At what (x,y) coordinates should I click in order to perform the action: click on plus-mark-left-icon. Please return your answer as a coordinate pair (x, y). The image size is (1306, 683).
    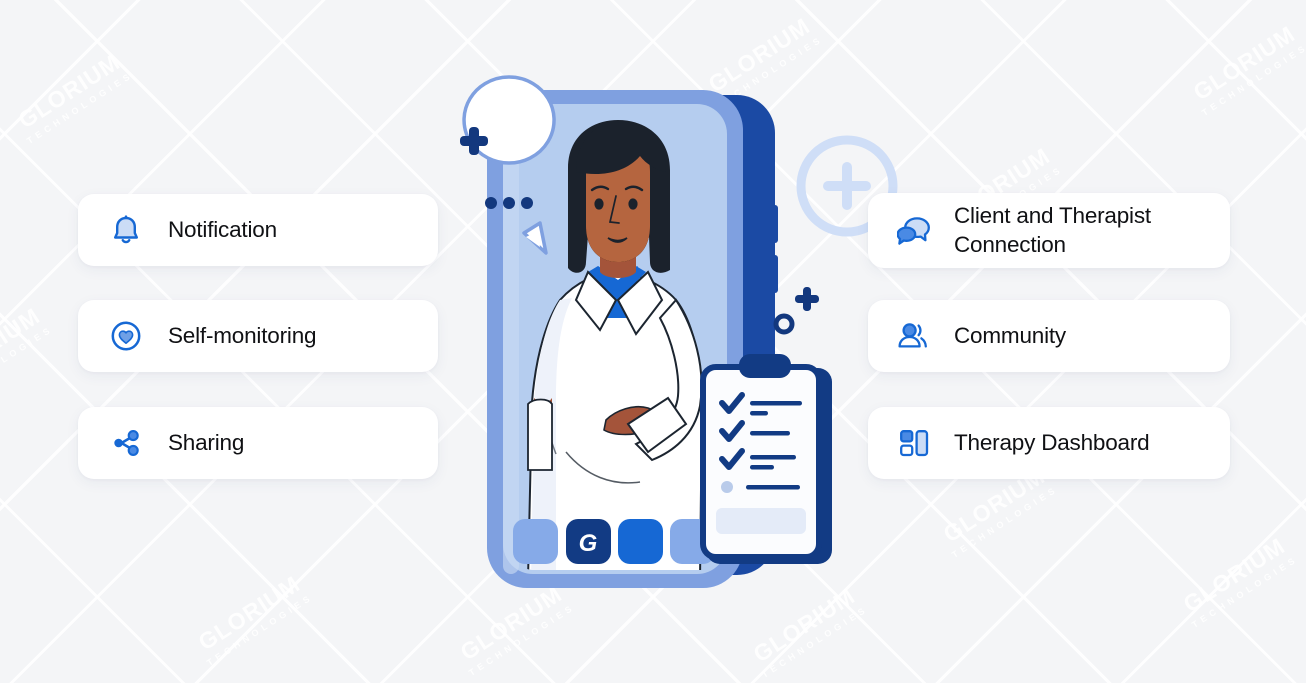
    Looking at the image, I should click on (474, 141).